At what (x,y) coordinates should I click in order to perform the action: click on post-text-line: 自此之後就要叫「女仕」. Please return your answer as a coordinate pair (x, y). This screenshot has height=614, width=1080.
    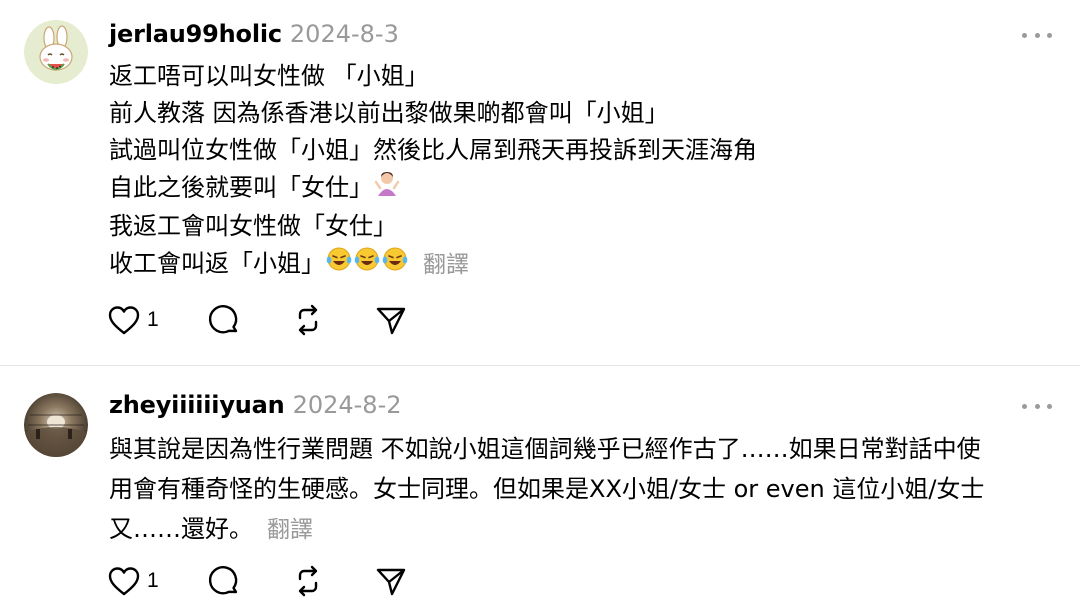
    Looking at the image, I should click on (241, 187).